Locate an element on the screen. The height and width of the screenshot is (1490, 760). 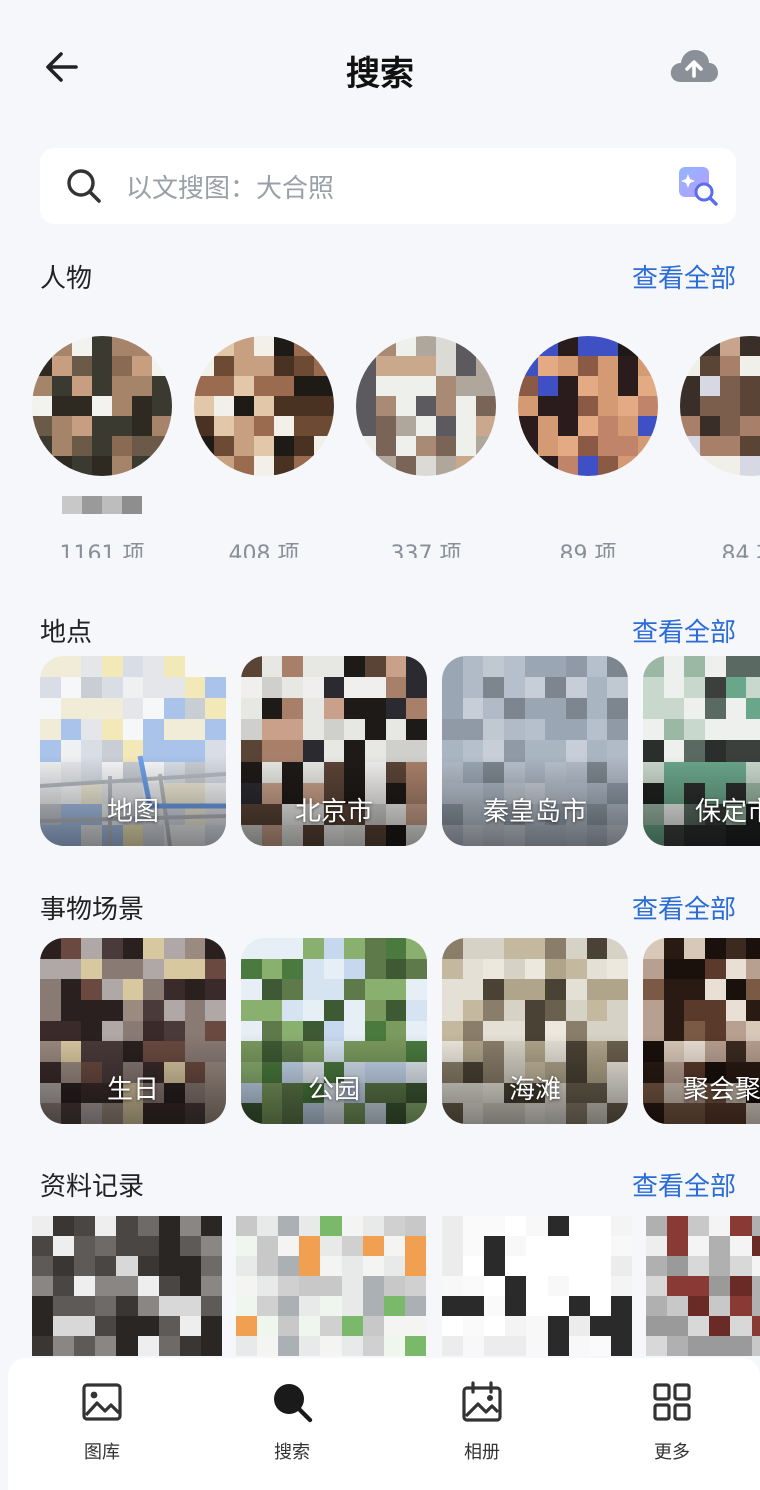
ai-image-search-icon is located at coordinates (698, 186).